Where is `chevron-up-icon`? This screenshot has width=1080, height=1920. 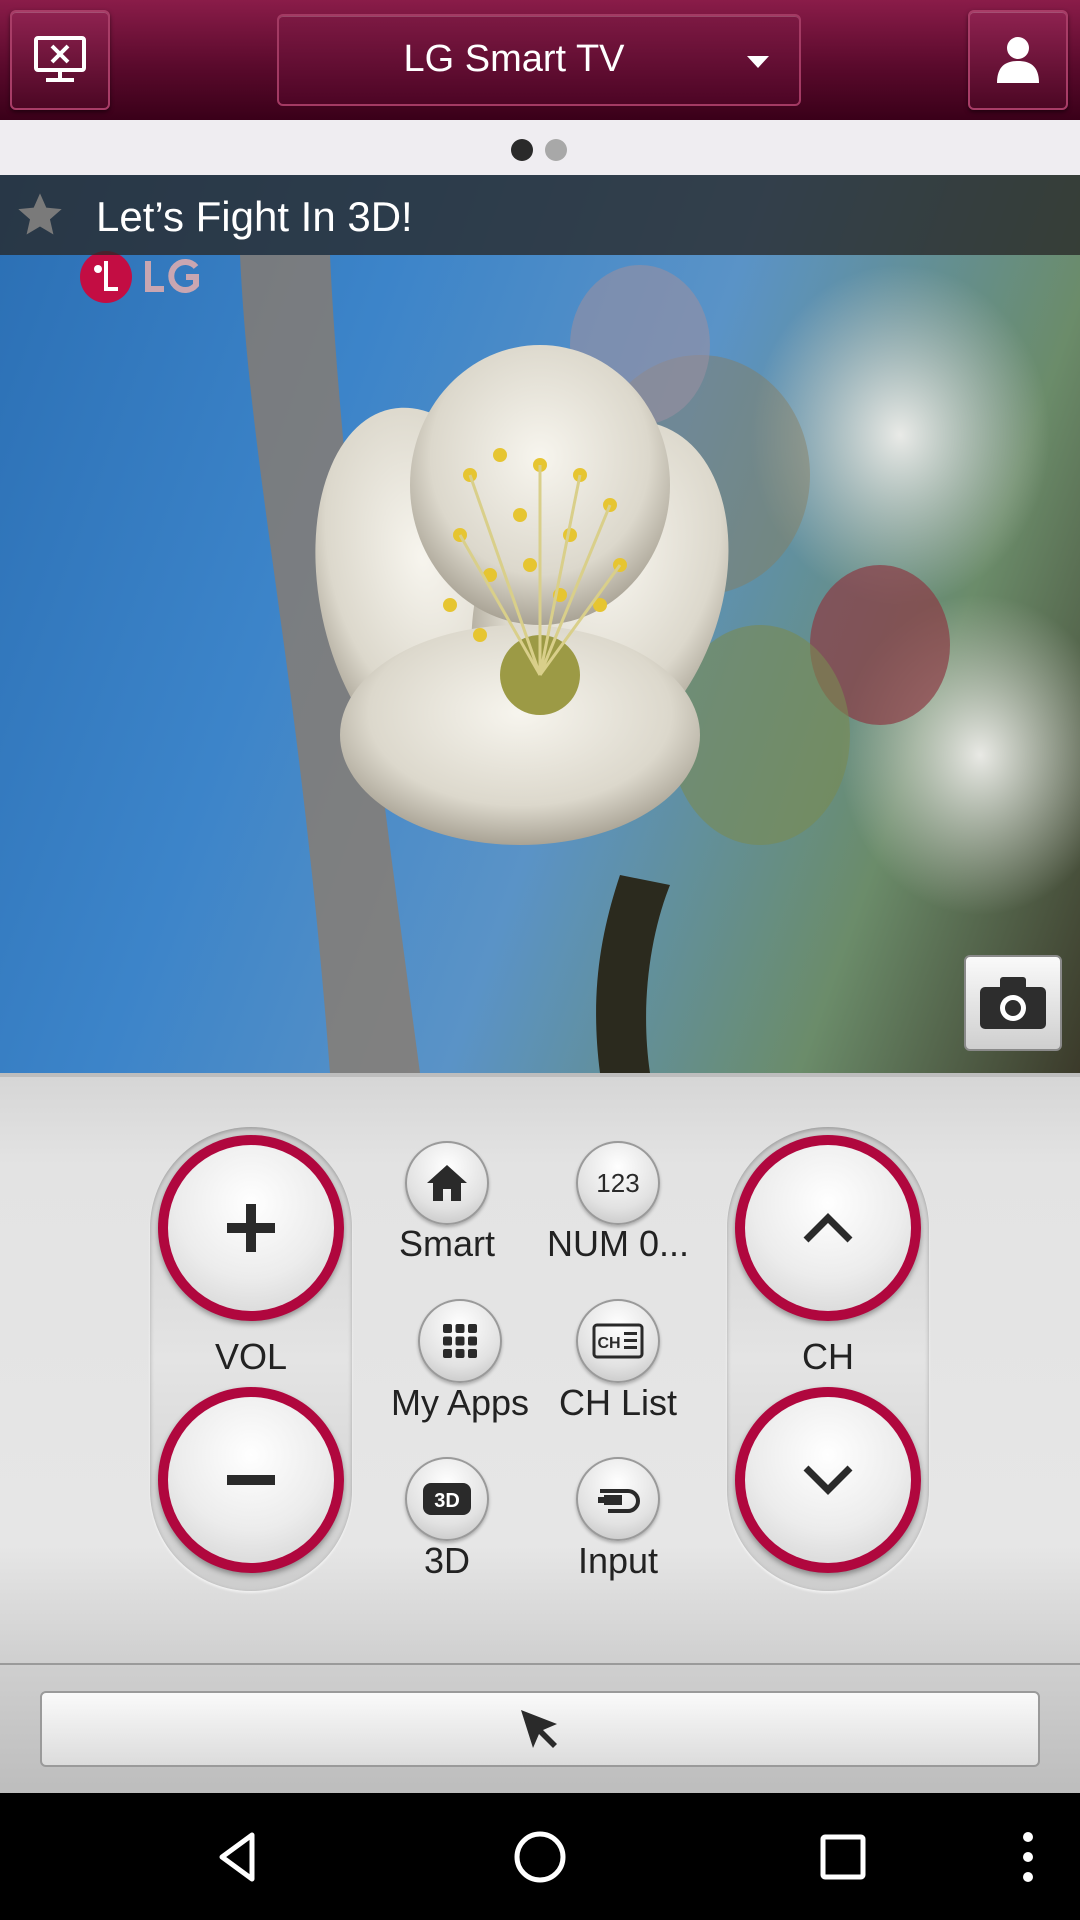 chevron-up-icon is located at coordinates (828, 1228).